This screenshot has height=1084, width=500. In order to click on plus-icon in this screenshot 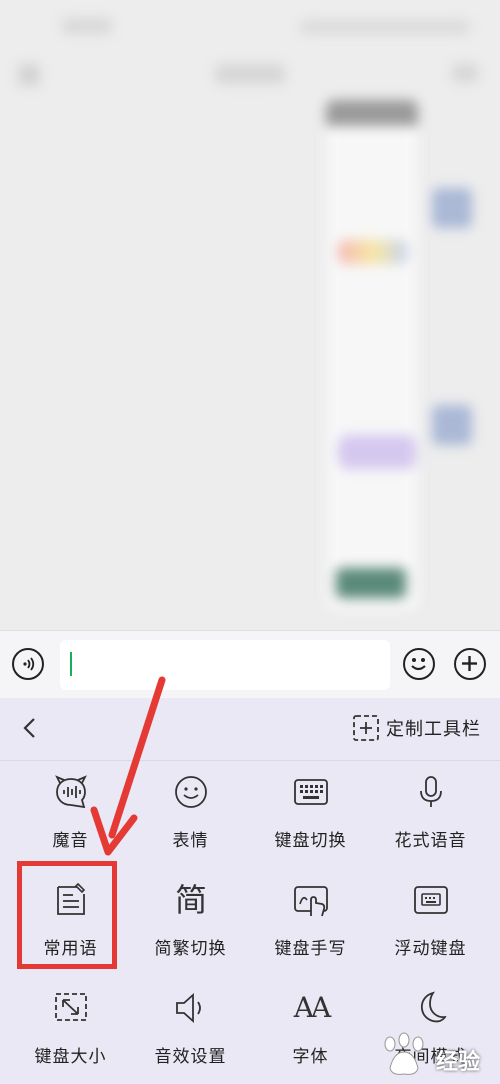, I will do `click(469, 663)`.